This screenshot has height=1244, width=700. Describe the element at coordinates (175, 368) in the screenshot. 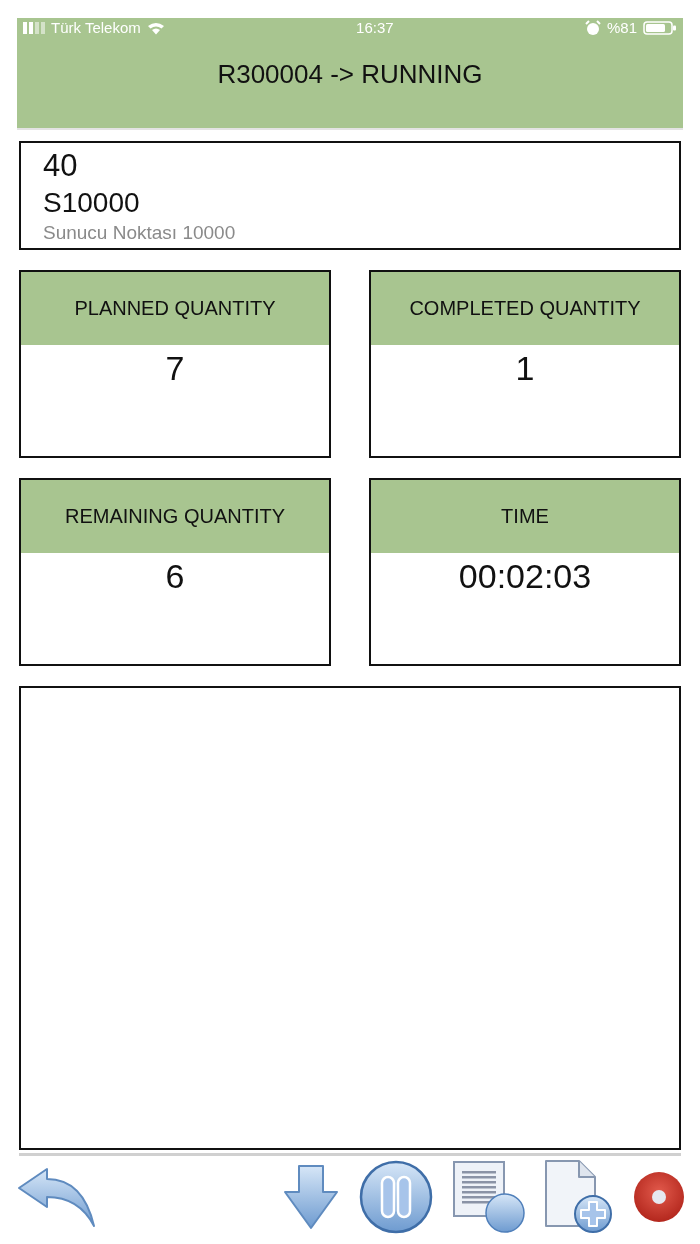

I see `metric-value: 7` at that location.